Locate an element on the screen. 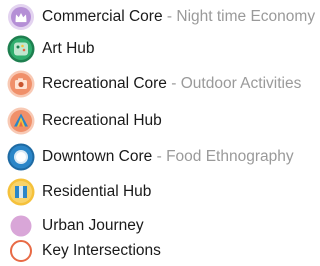  legend-item-label: Downtown Core - Food Ethnography is located at coordinates (168, 157).